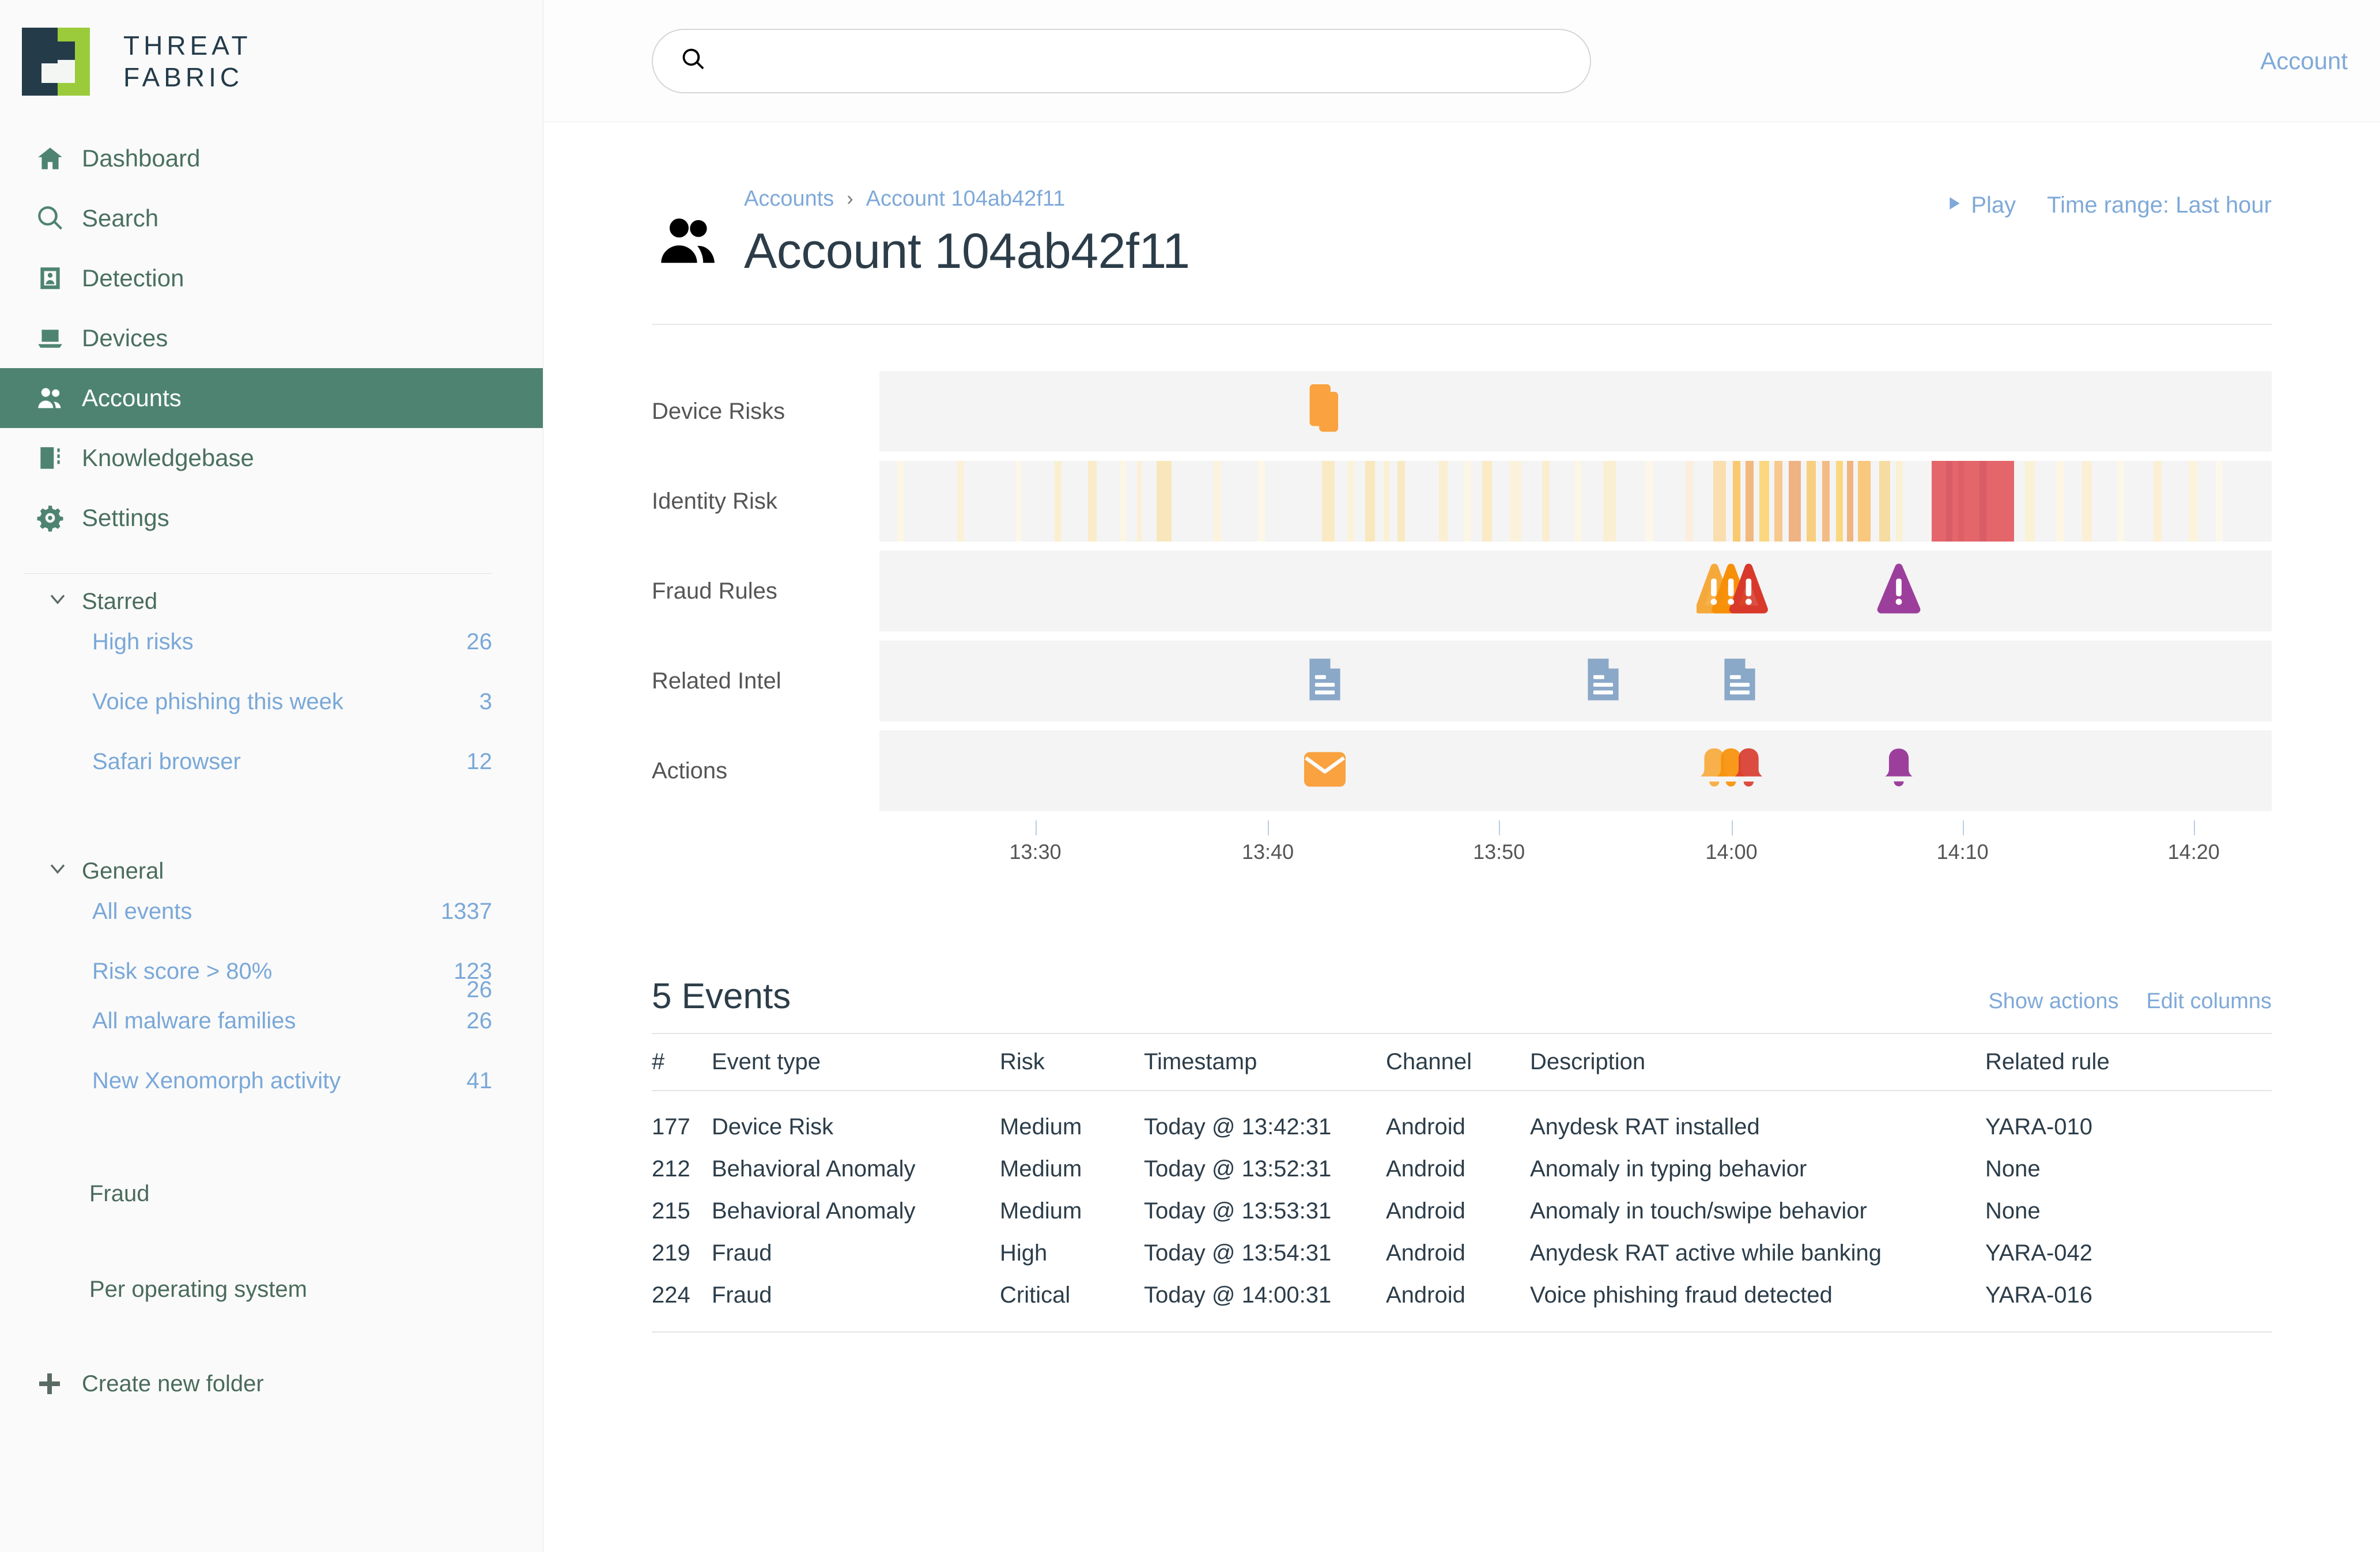  Describe the element at coordinates (1238, 1169) in the screenshot. I see `cell-timestamp: Today @ 13:52:31` at that location.